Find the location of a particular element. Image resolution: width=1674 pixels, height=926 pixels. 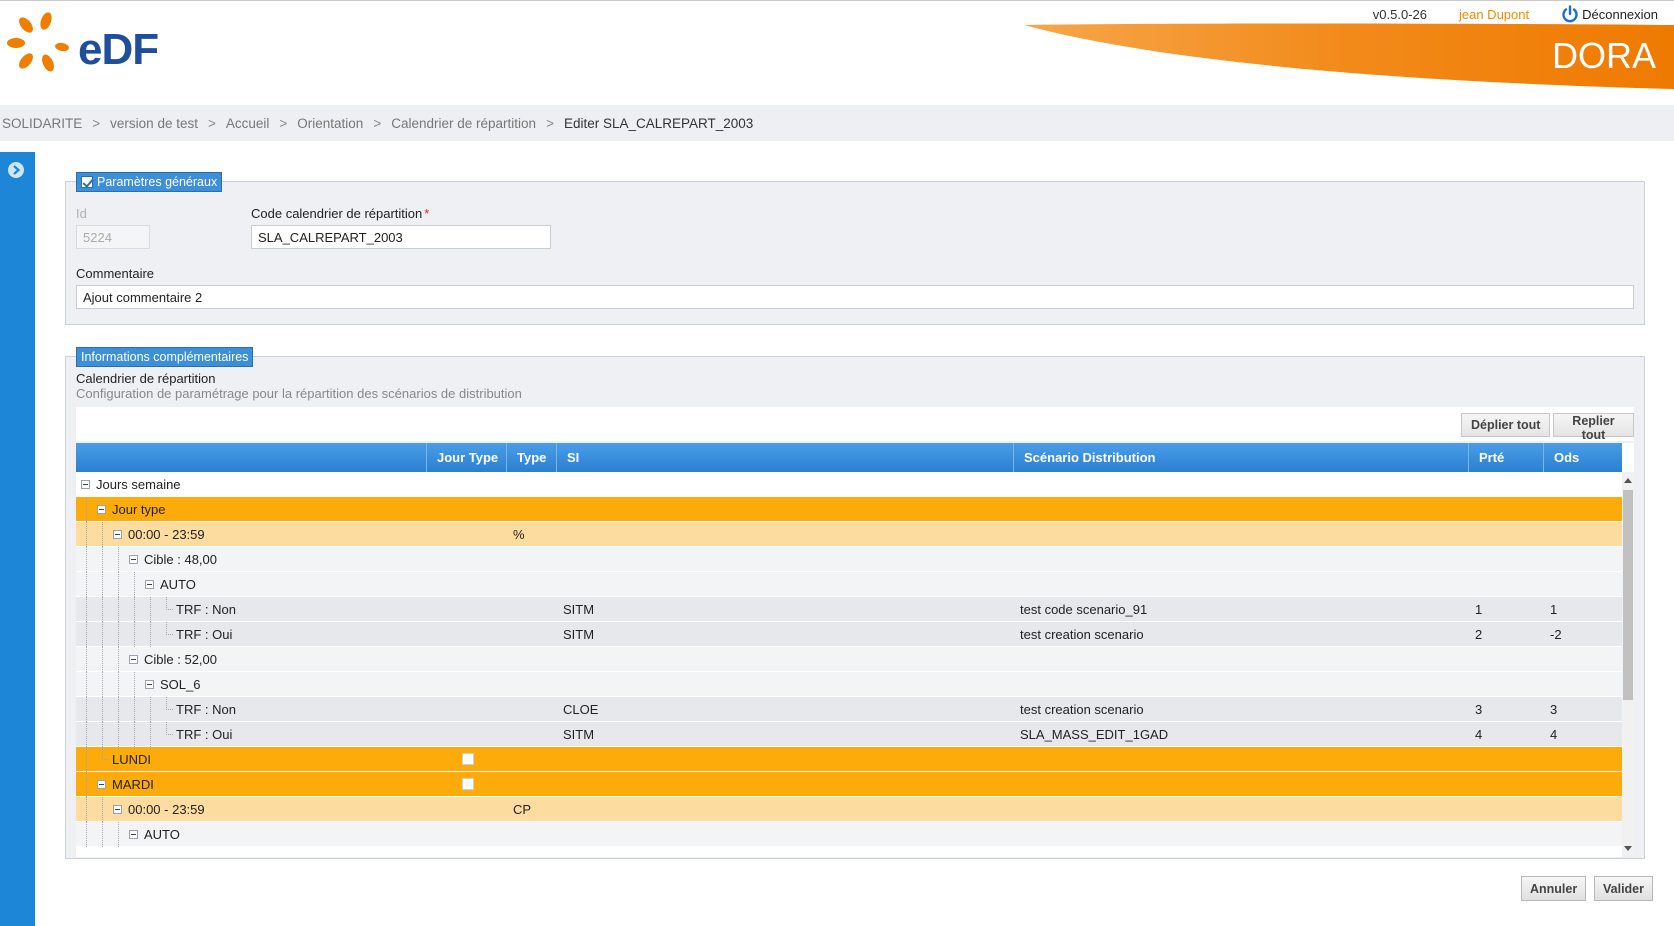

column-header-tree is located at coordinates (251, 457).